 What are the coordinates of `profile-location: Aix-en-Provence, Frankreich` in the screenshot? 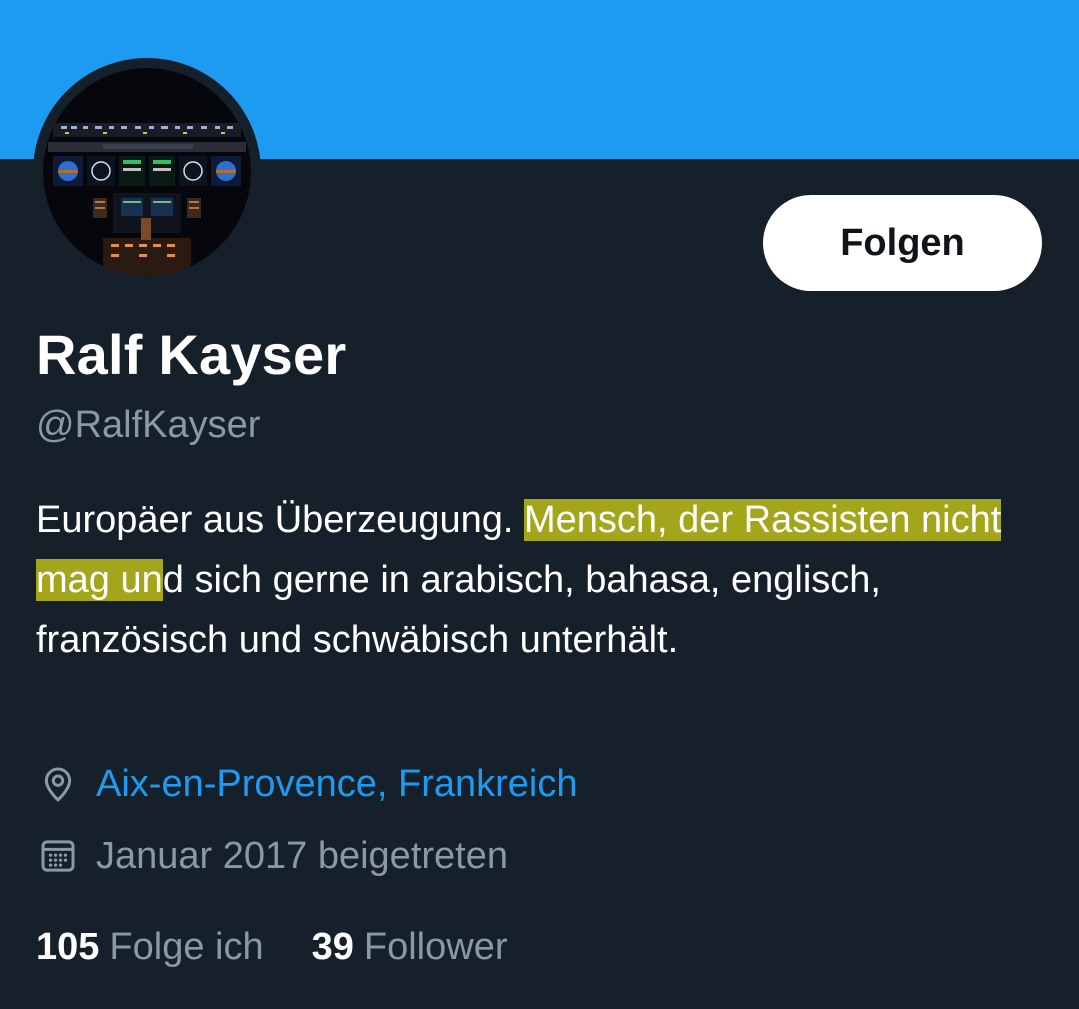 It's located at (307, 784).